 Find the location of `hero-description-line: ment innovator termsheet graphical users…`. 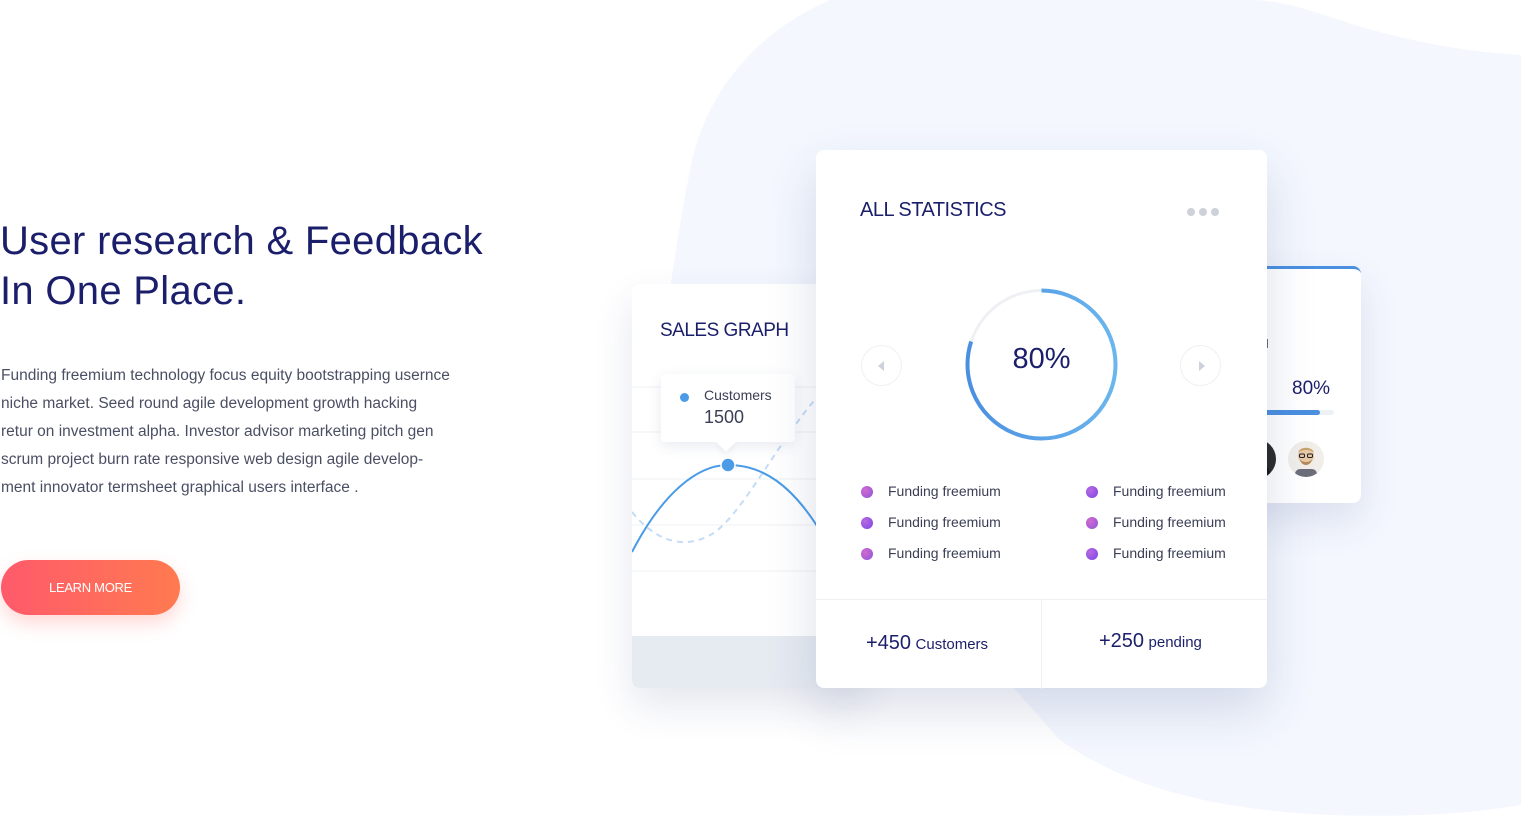

hero-description-line: ment innovator termsheet graphical users… is located at coordinates (180, 487).